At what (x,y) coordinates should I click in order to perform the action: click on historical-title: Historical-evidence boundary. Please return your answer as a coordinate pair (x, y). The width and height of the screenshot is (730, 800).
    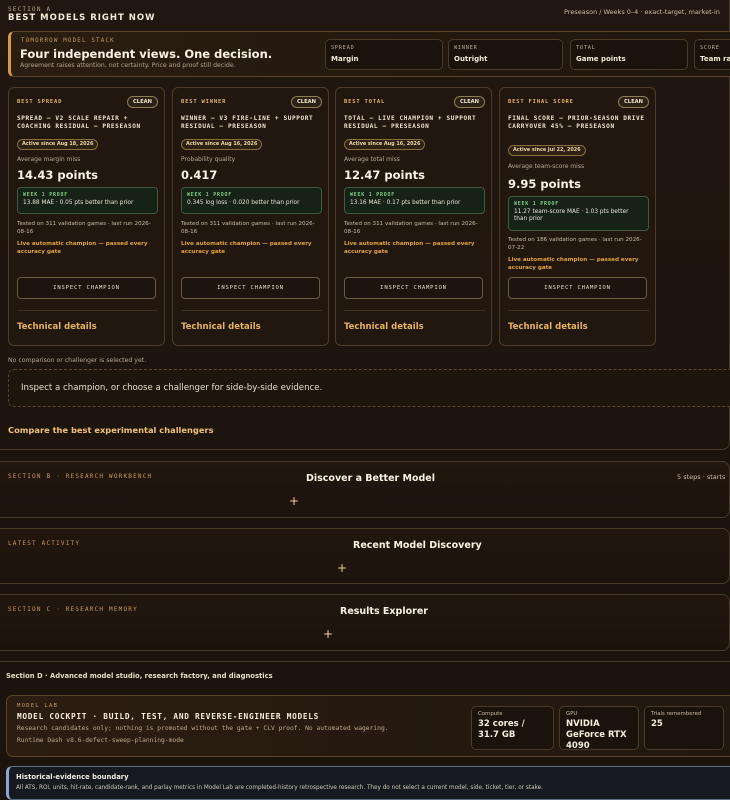
    Looking at the image, I should click on (72, 777).